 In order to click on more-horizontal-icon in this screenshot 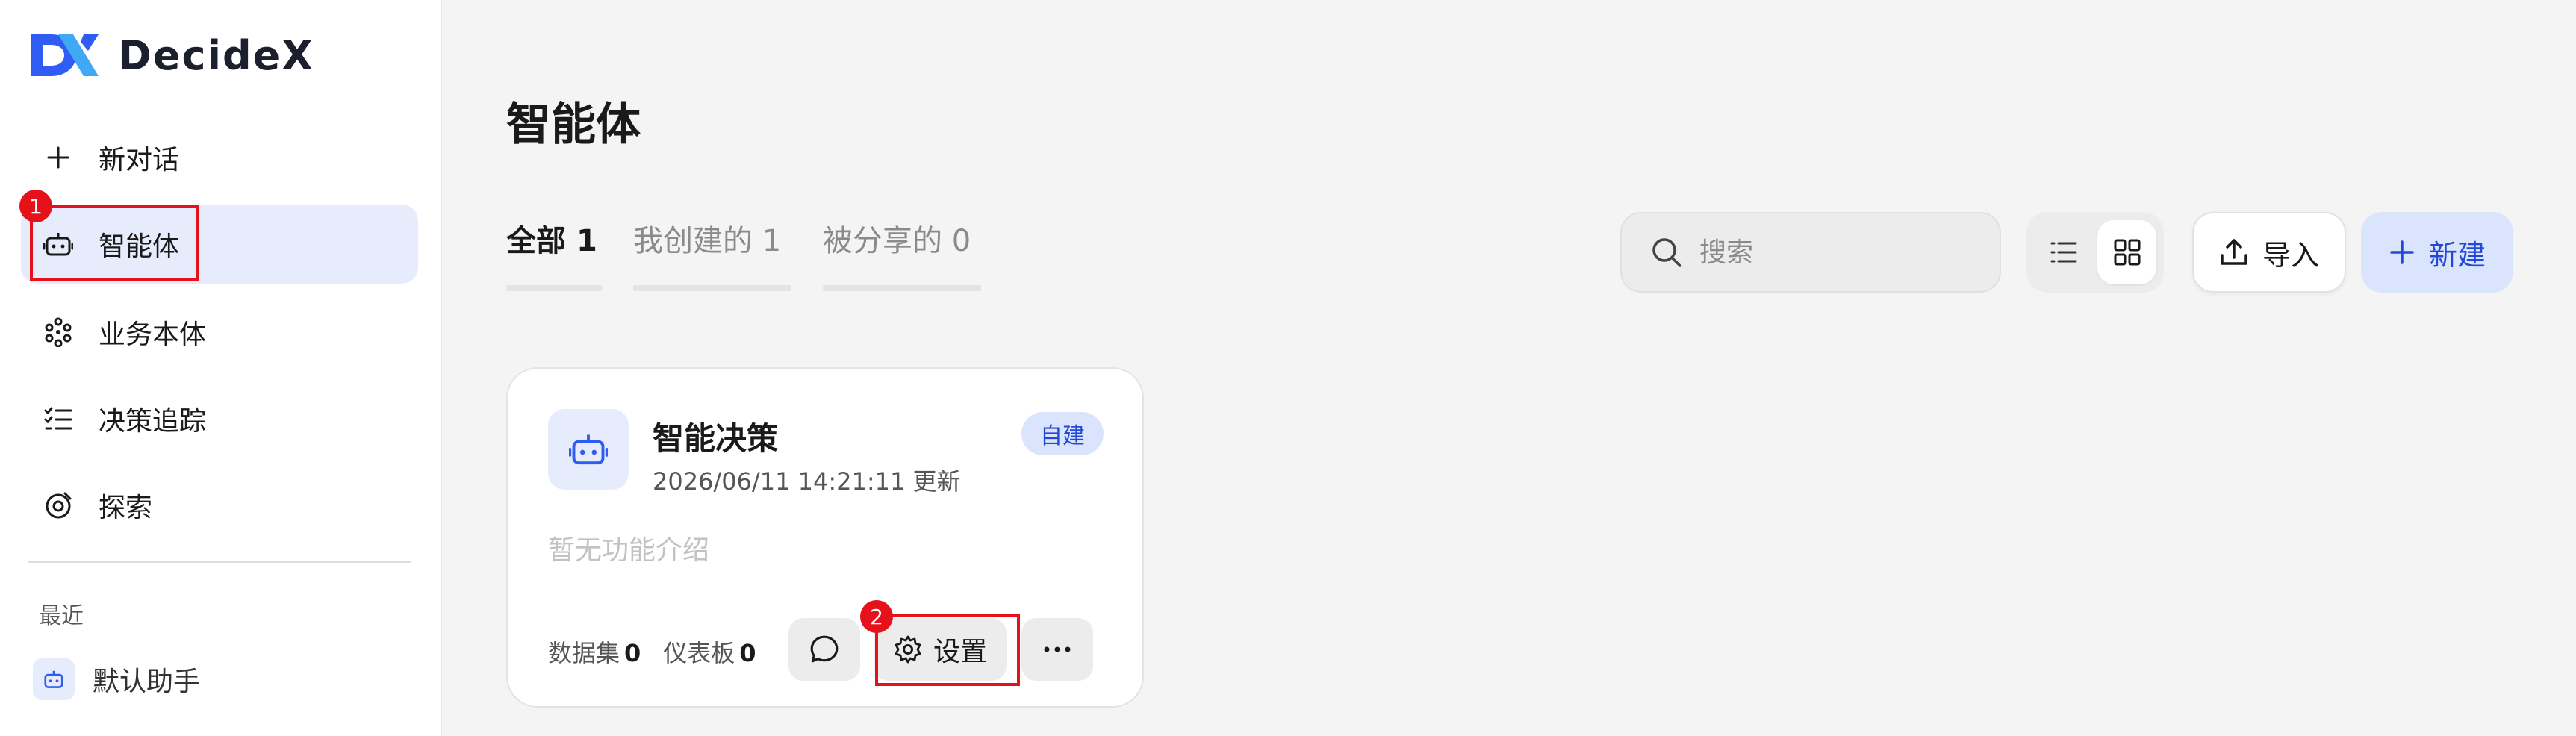, I will do `click(1057, 649)`.